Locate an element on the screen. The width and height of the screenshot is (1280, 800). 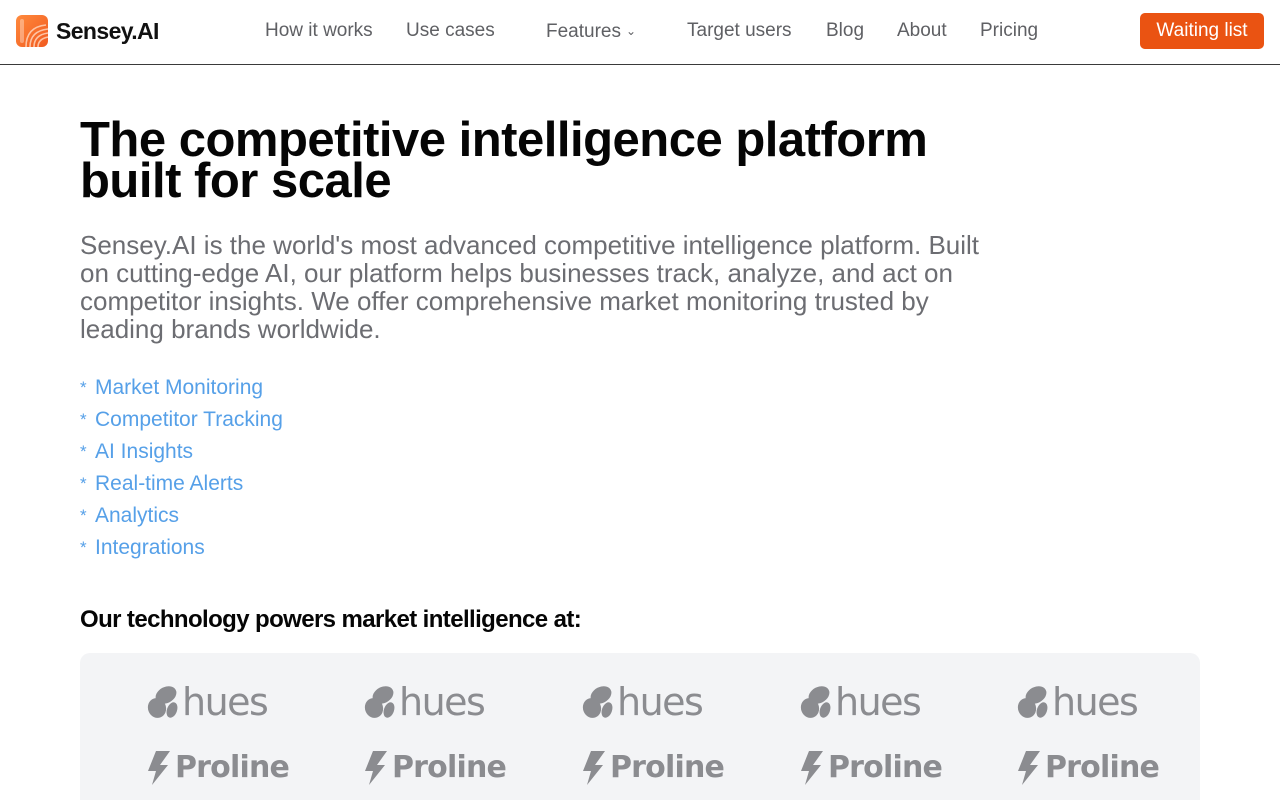
feature-list-item: * Analytics is located at coordinates (181, 518).